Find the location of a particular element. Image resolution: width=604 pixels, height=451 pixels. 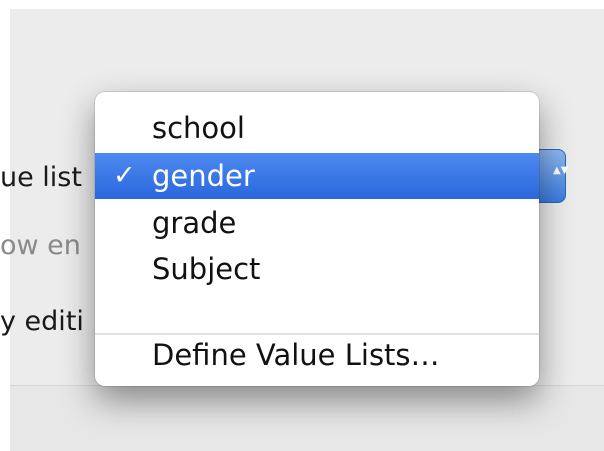

menu-item-grade: grade is located at coordinates (317, 223).